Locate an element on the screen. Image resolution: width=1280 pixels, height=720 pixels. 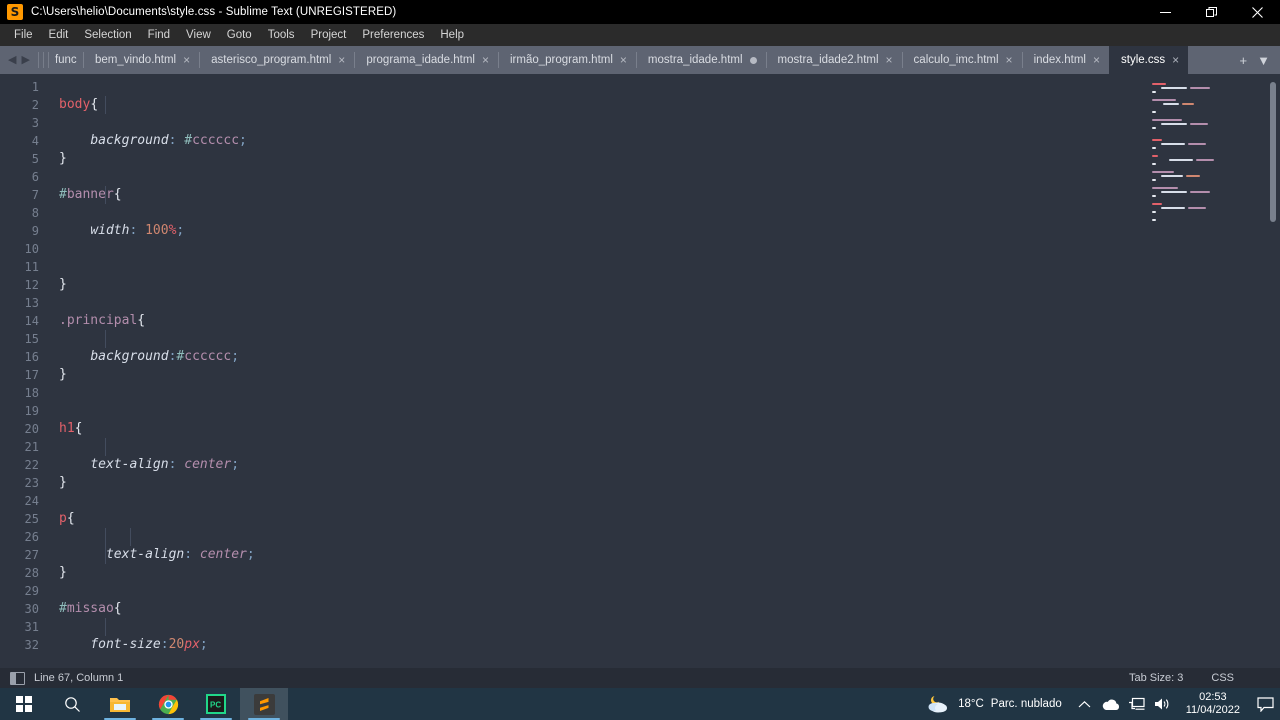
tab-index-html: index.html × is located at coordinates (1065, 60).